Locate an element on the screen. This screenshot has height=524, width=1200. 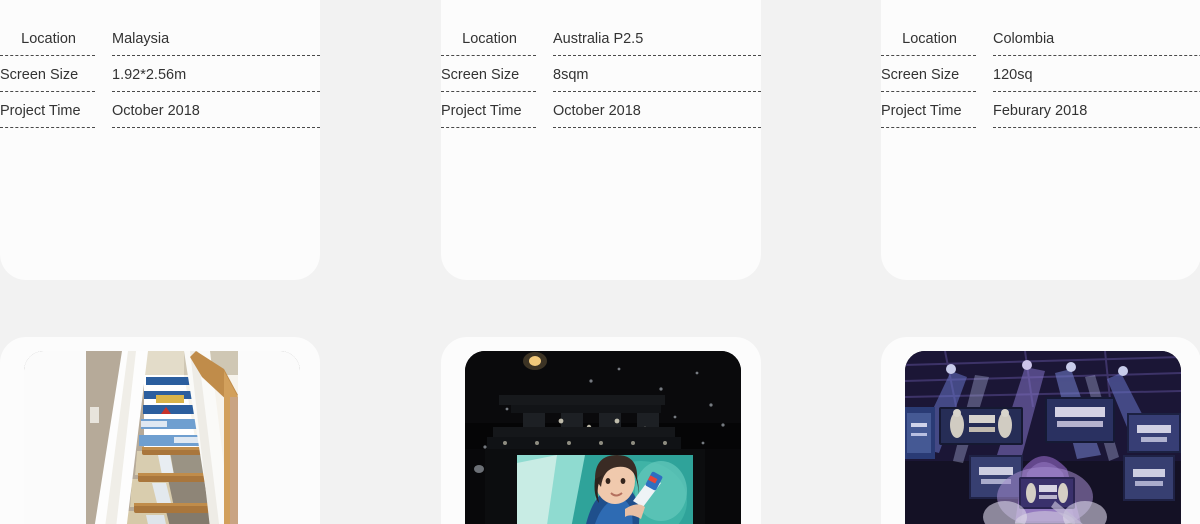
spec-row-screen-size: Screen Size 8sqm is located at coordinates (601, 74).